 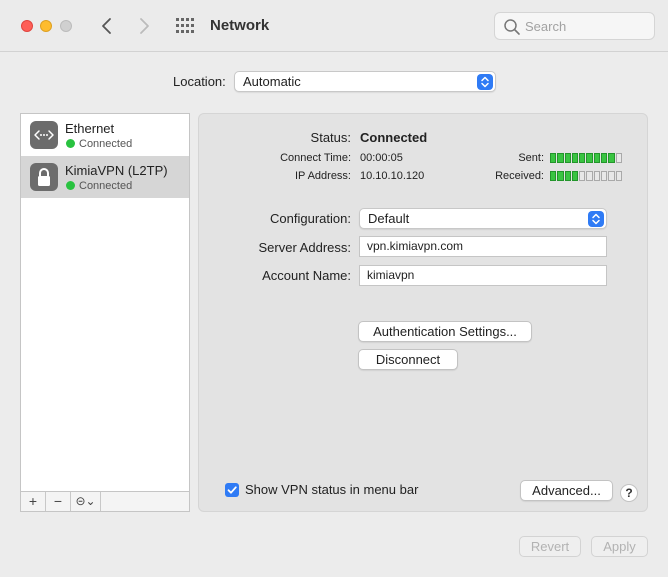 I want to click on lock-icon, so click(x=44, y=177).